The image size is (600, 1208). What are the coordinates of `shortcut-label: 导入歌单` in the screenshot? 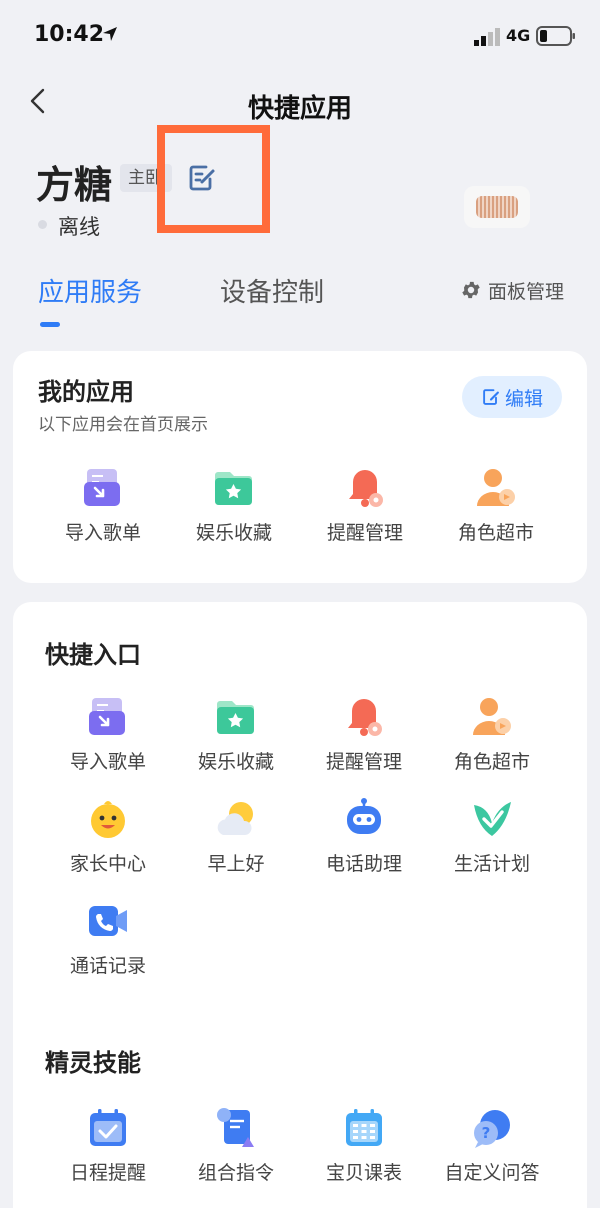 It's located at (107, 762).